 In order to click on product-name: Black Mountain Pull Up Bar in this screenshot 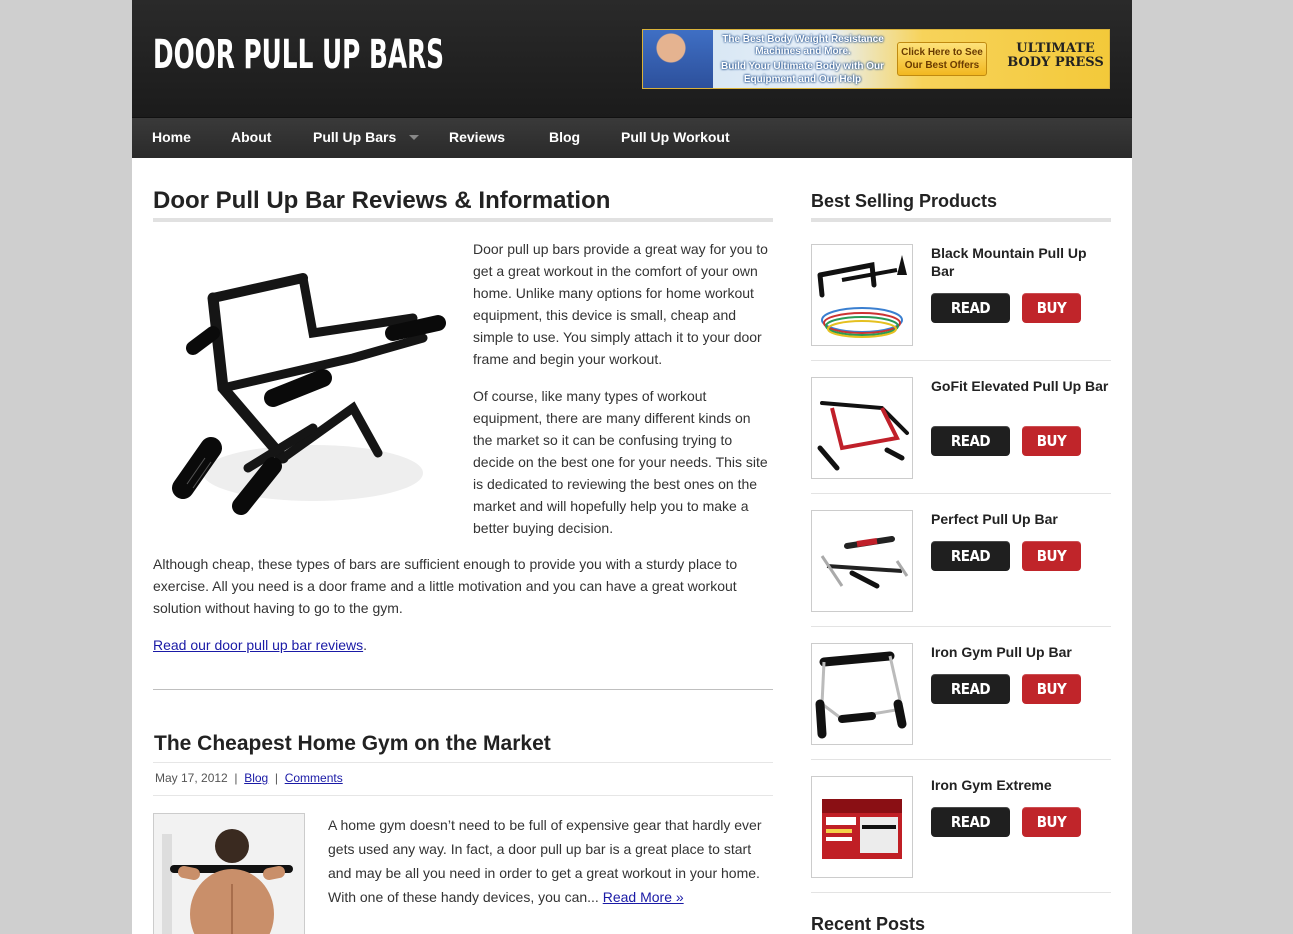, I will do `click(1021, 262)`.